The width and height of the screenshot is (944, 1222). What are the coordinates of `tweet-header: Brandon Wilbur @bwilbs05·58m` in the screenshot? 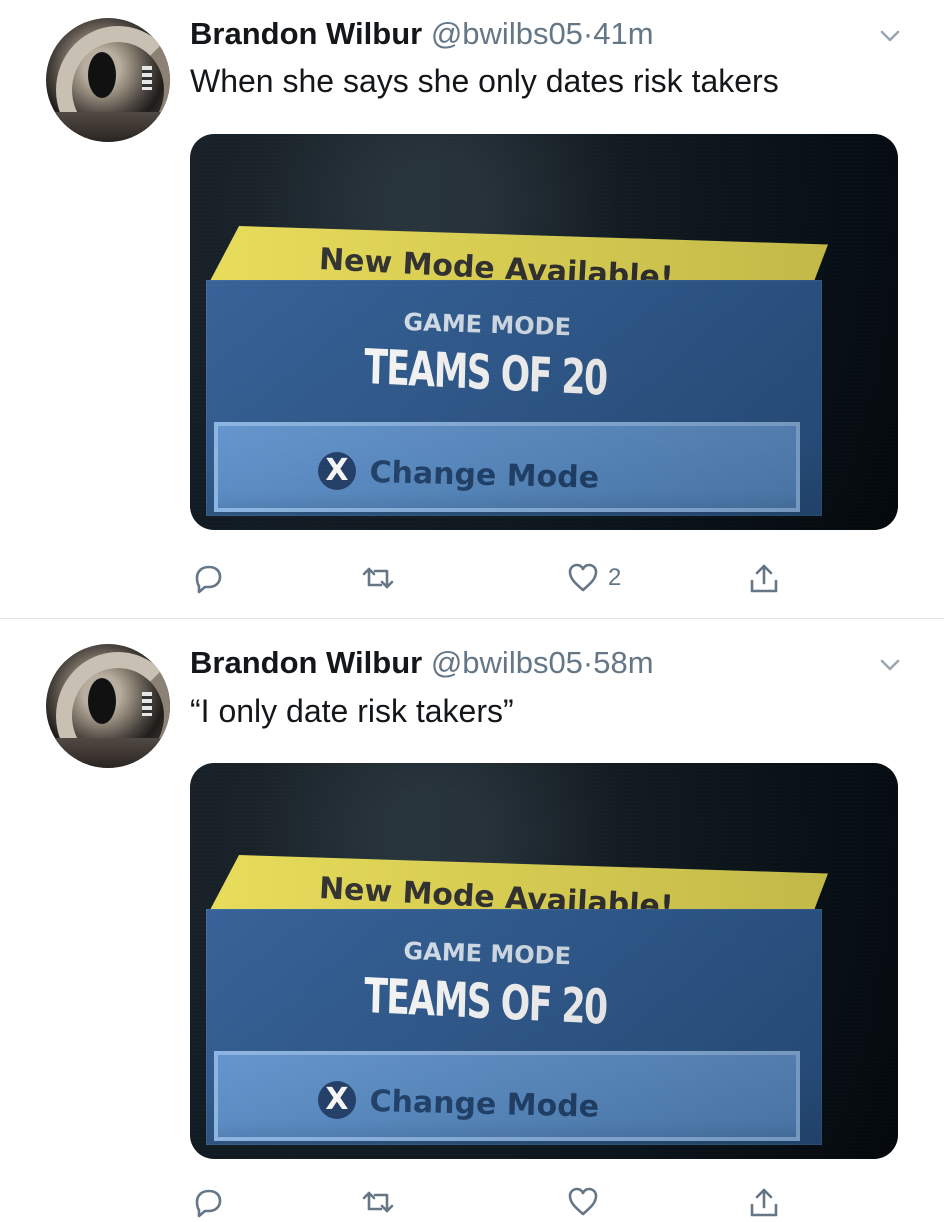 It's located at (532, 663).